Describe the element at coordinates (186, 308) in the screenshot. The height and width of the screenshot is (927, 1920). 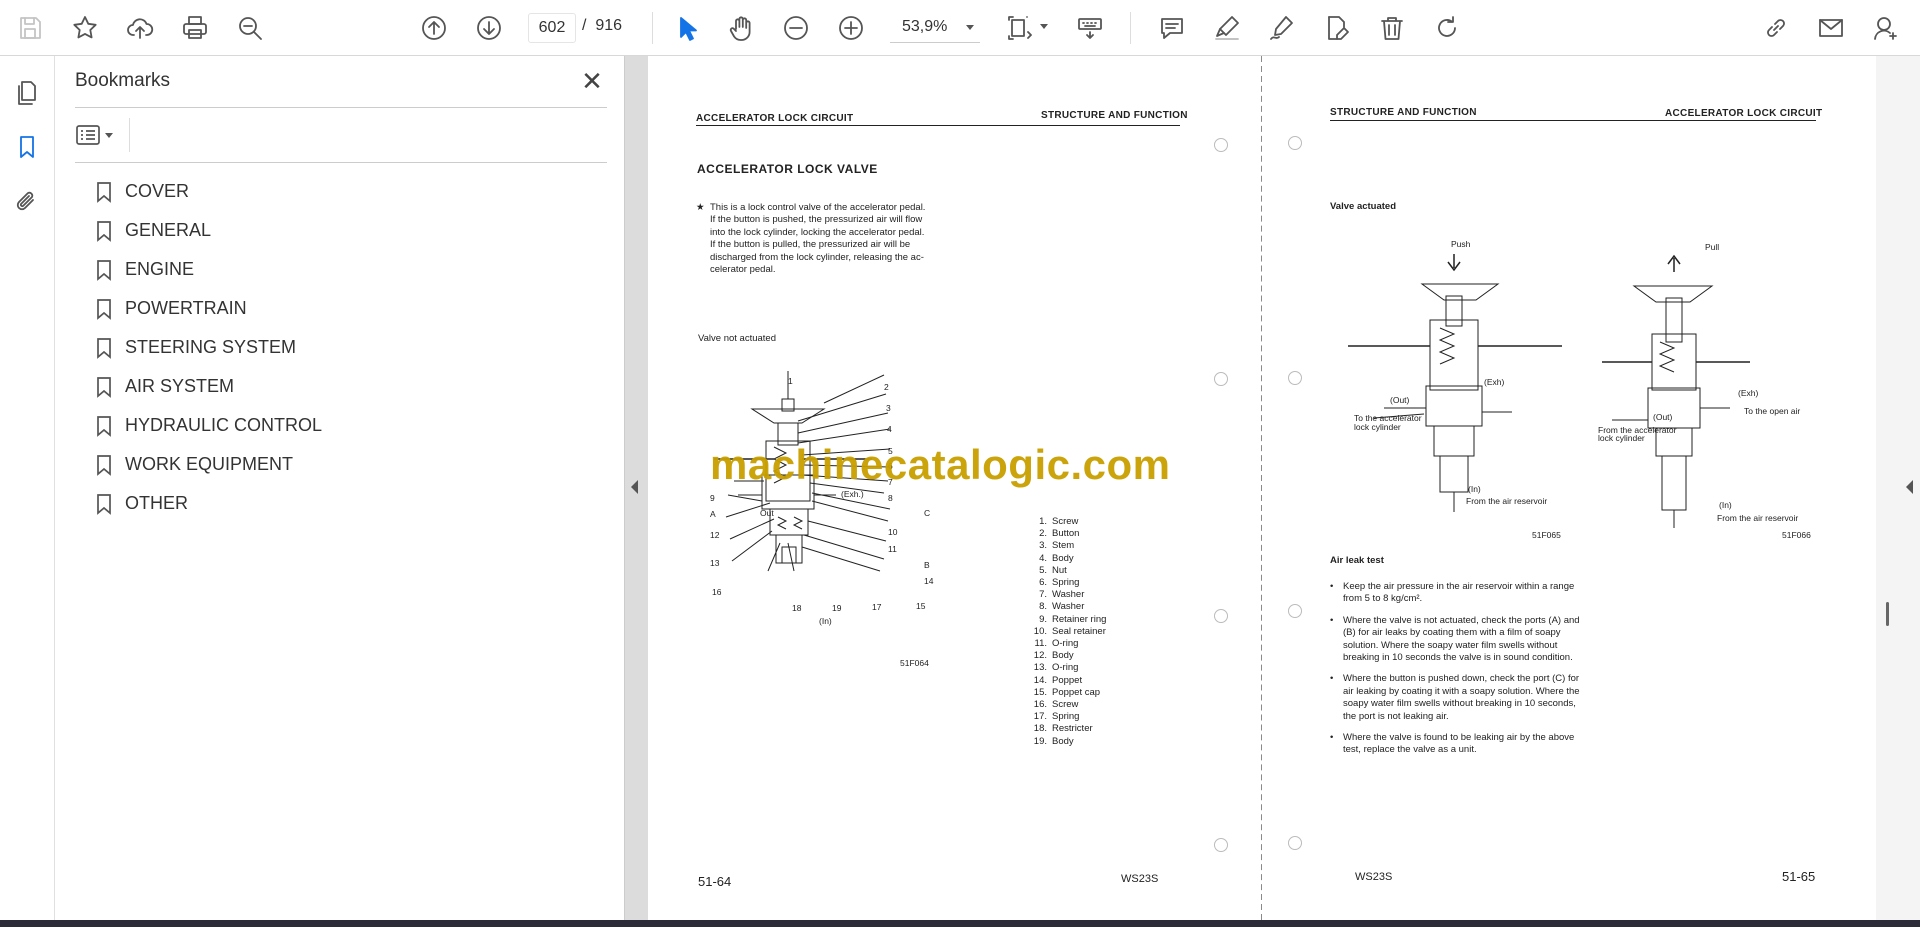
I see `bookmark-label: POWERTRAIN` at that location.